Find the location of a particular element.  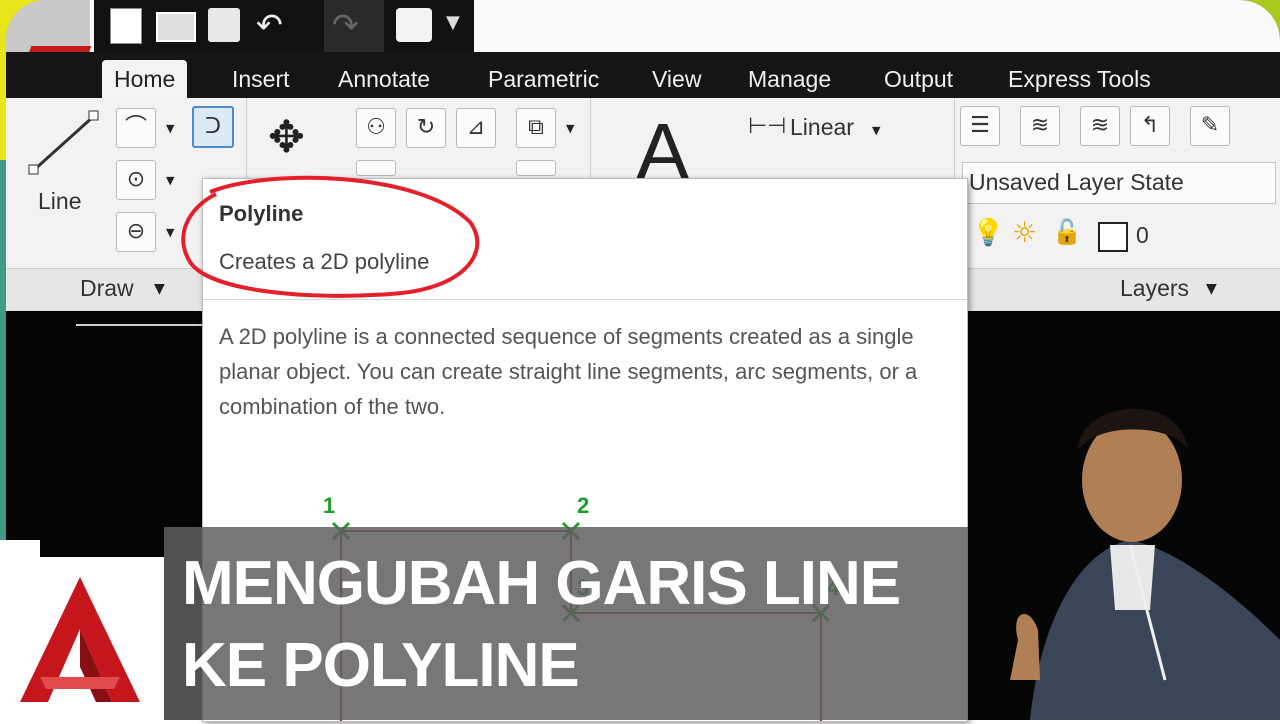

layer-states-button: ≋ is located at coordinates (1040, 126).